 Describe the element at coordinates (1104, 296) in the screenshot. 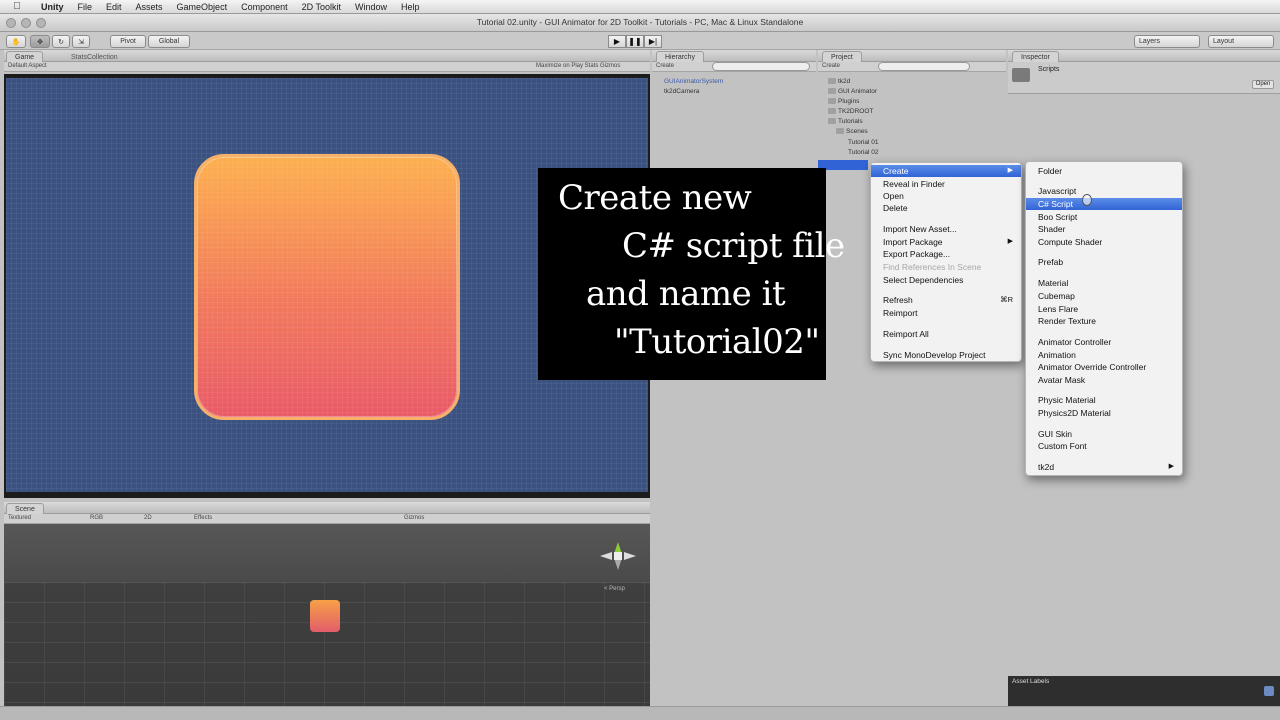

I see `menu-item-cubemap: Cubemap` at that location.